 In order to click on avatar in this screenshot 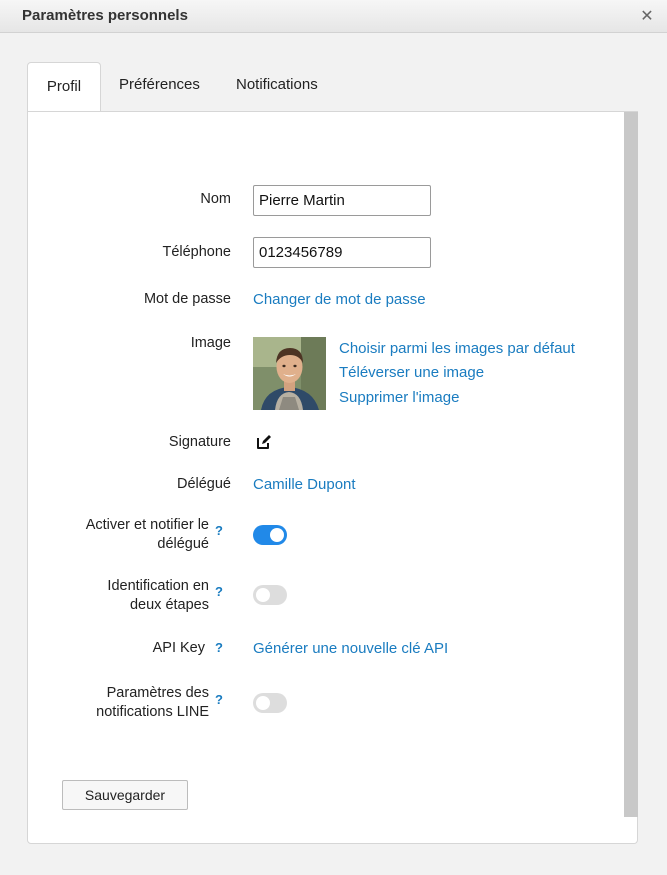, I will do `click(289, 373)`.